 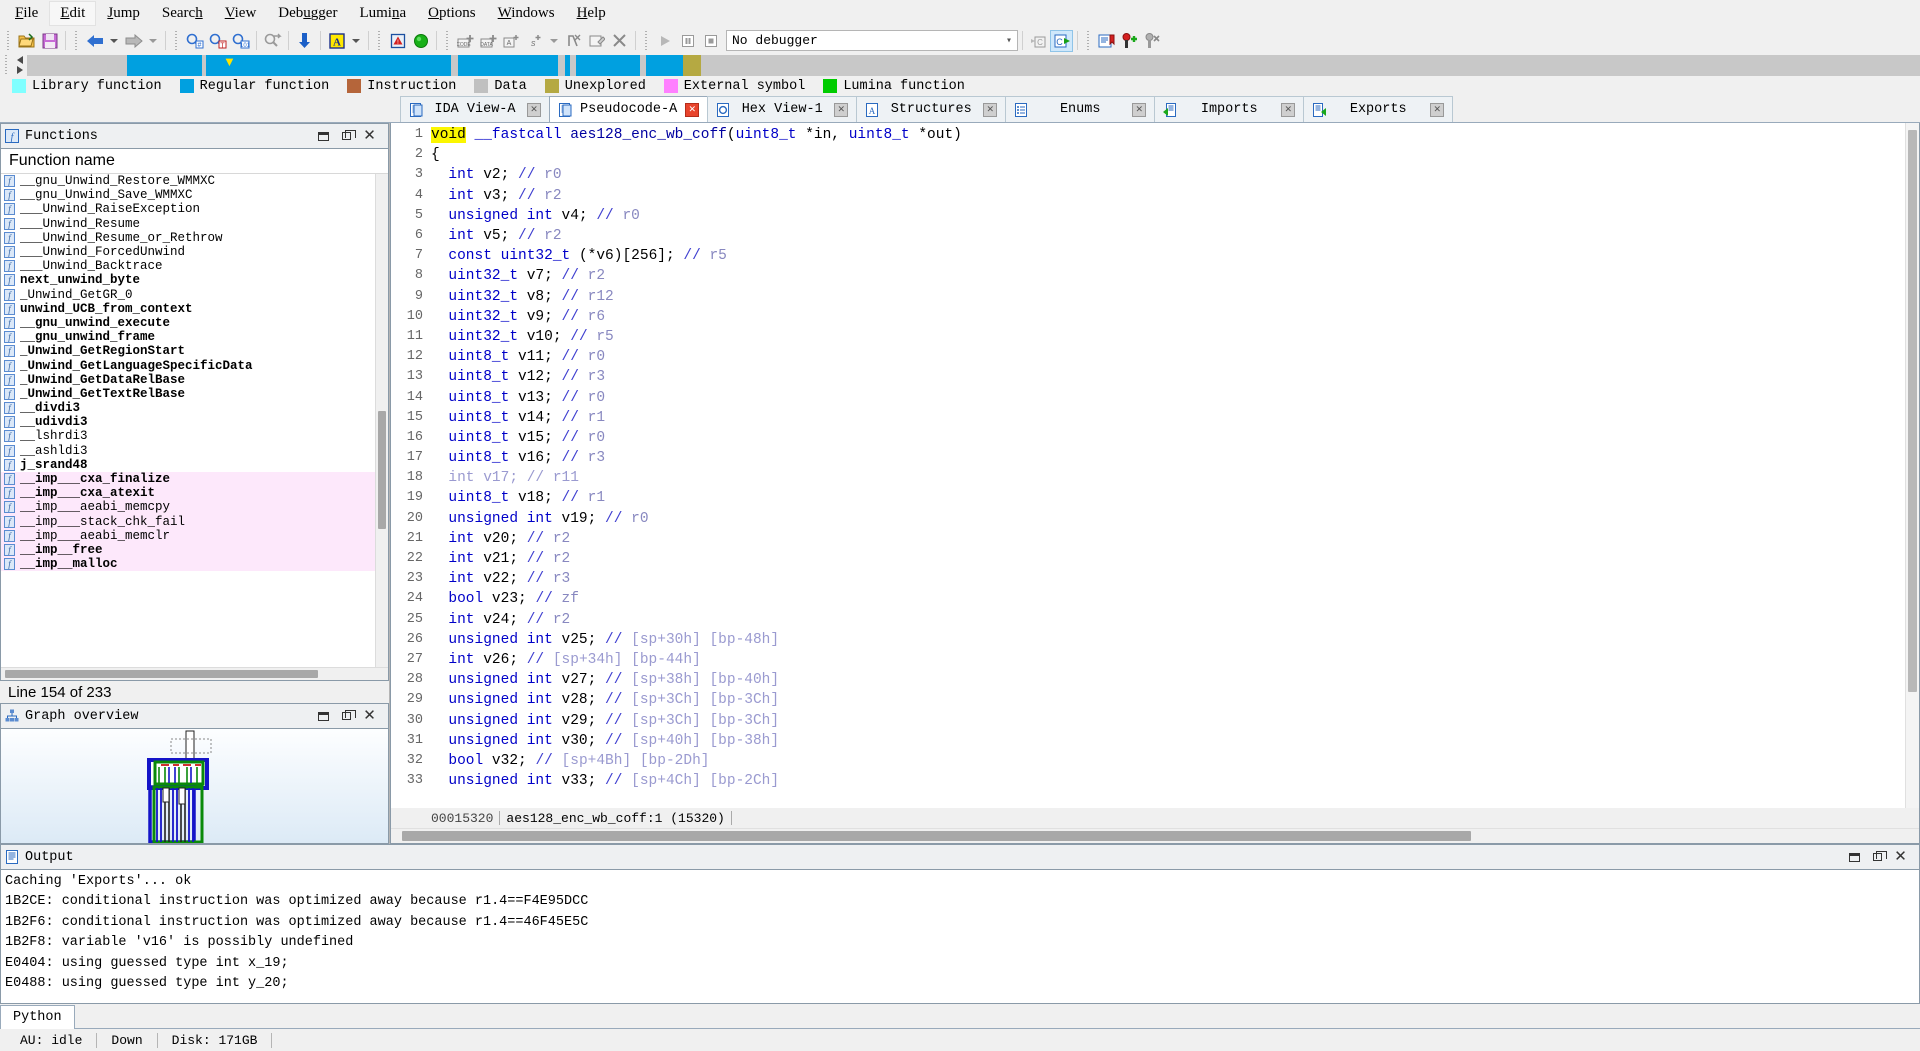 What do you see at coordinates (1148, 216) in the screenshot?
I see `pseudocode-line: 5 unsigned int v4; // r0` at bounding box center [1148, 216].